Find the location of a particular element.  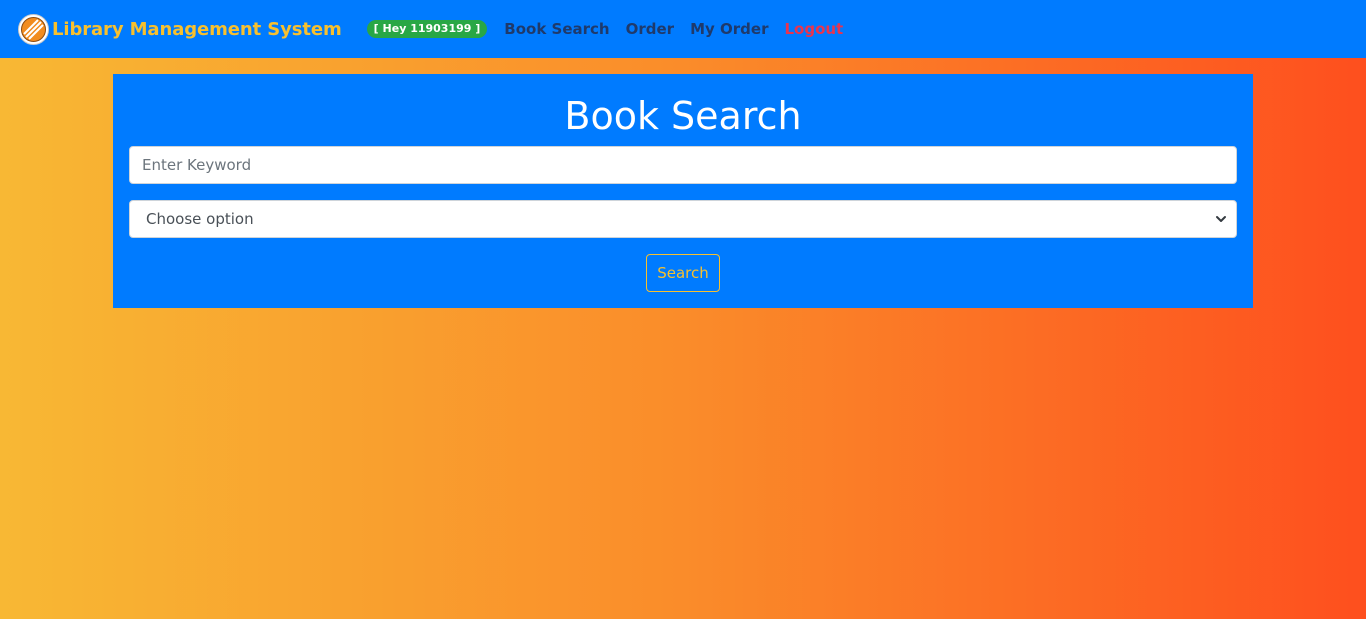

keyword-input is located at coordinates (683, 165).